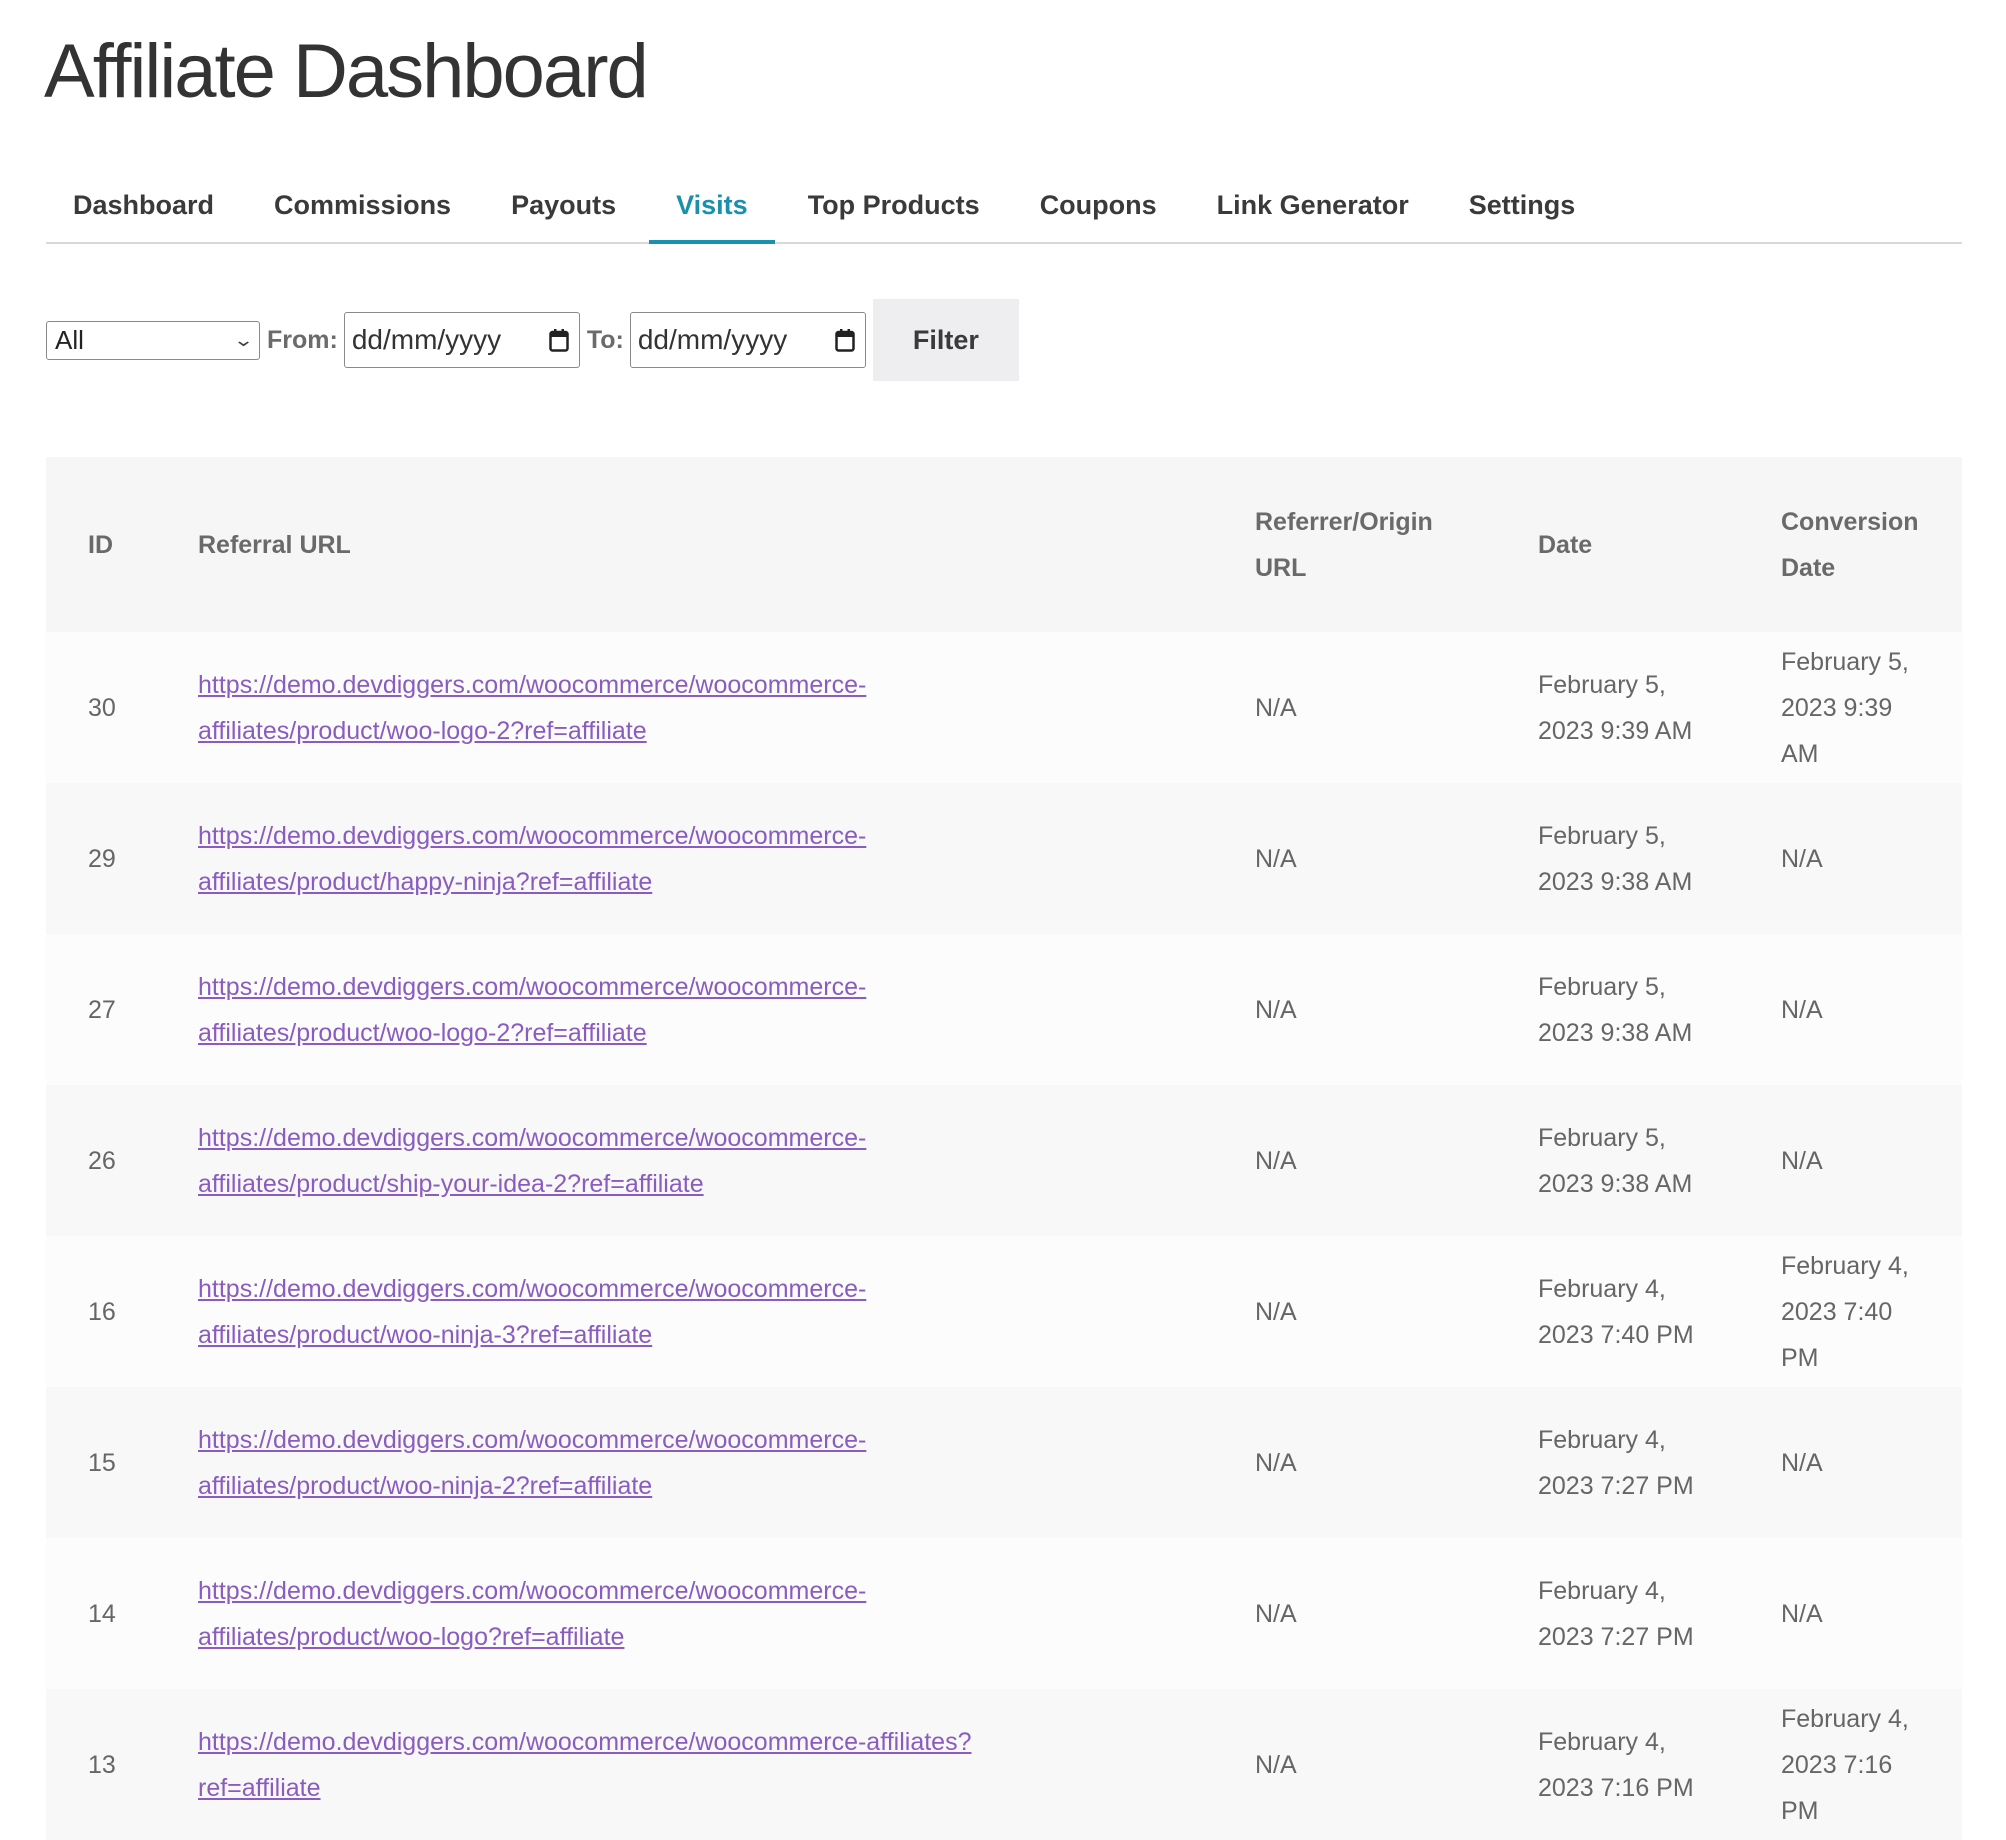 The image size is (2006, 1840). Describe the element at coordinates (1616, 1311) in the screenshot. I see `cell-date: February 4, 2023 7:40 PM` at that location.